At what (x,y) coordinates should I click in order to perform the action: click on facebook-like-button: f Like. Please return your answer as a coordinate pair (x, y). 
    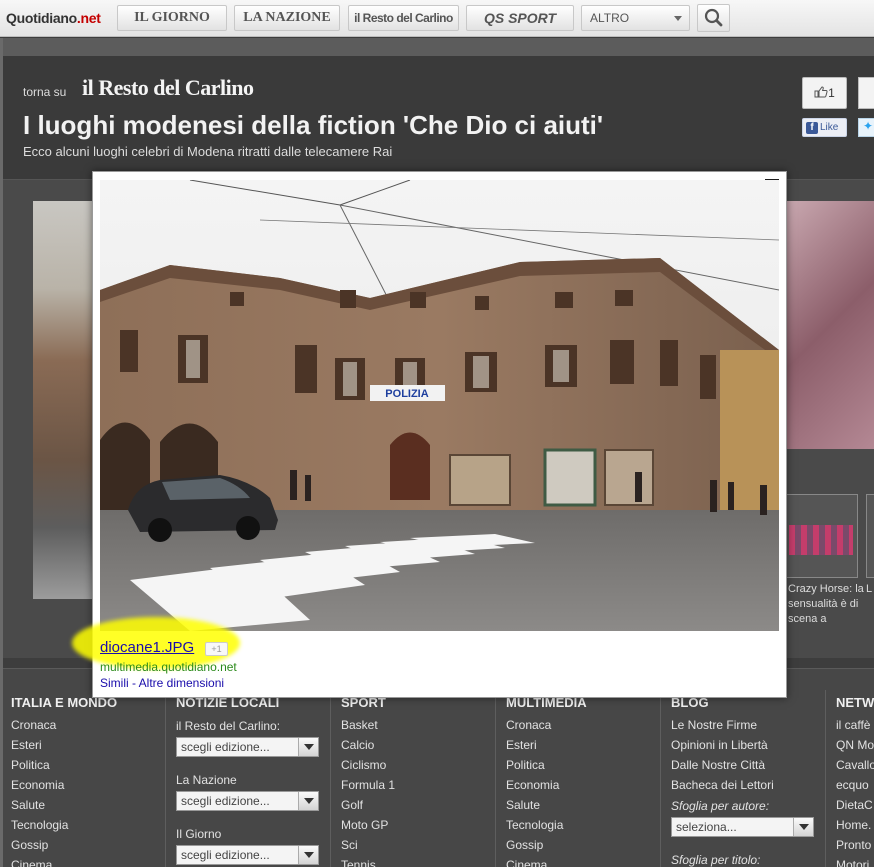
    Looking at the image, I should click on (824, 127).